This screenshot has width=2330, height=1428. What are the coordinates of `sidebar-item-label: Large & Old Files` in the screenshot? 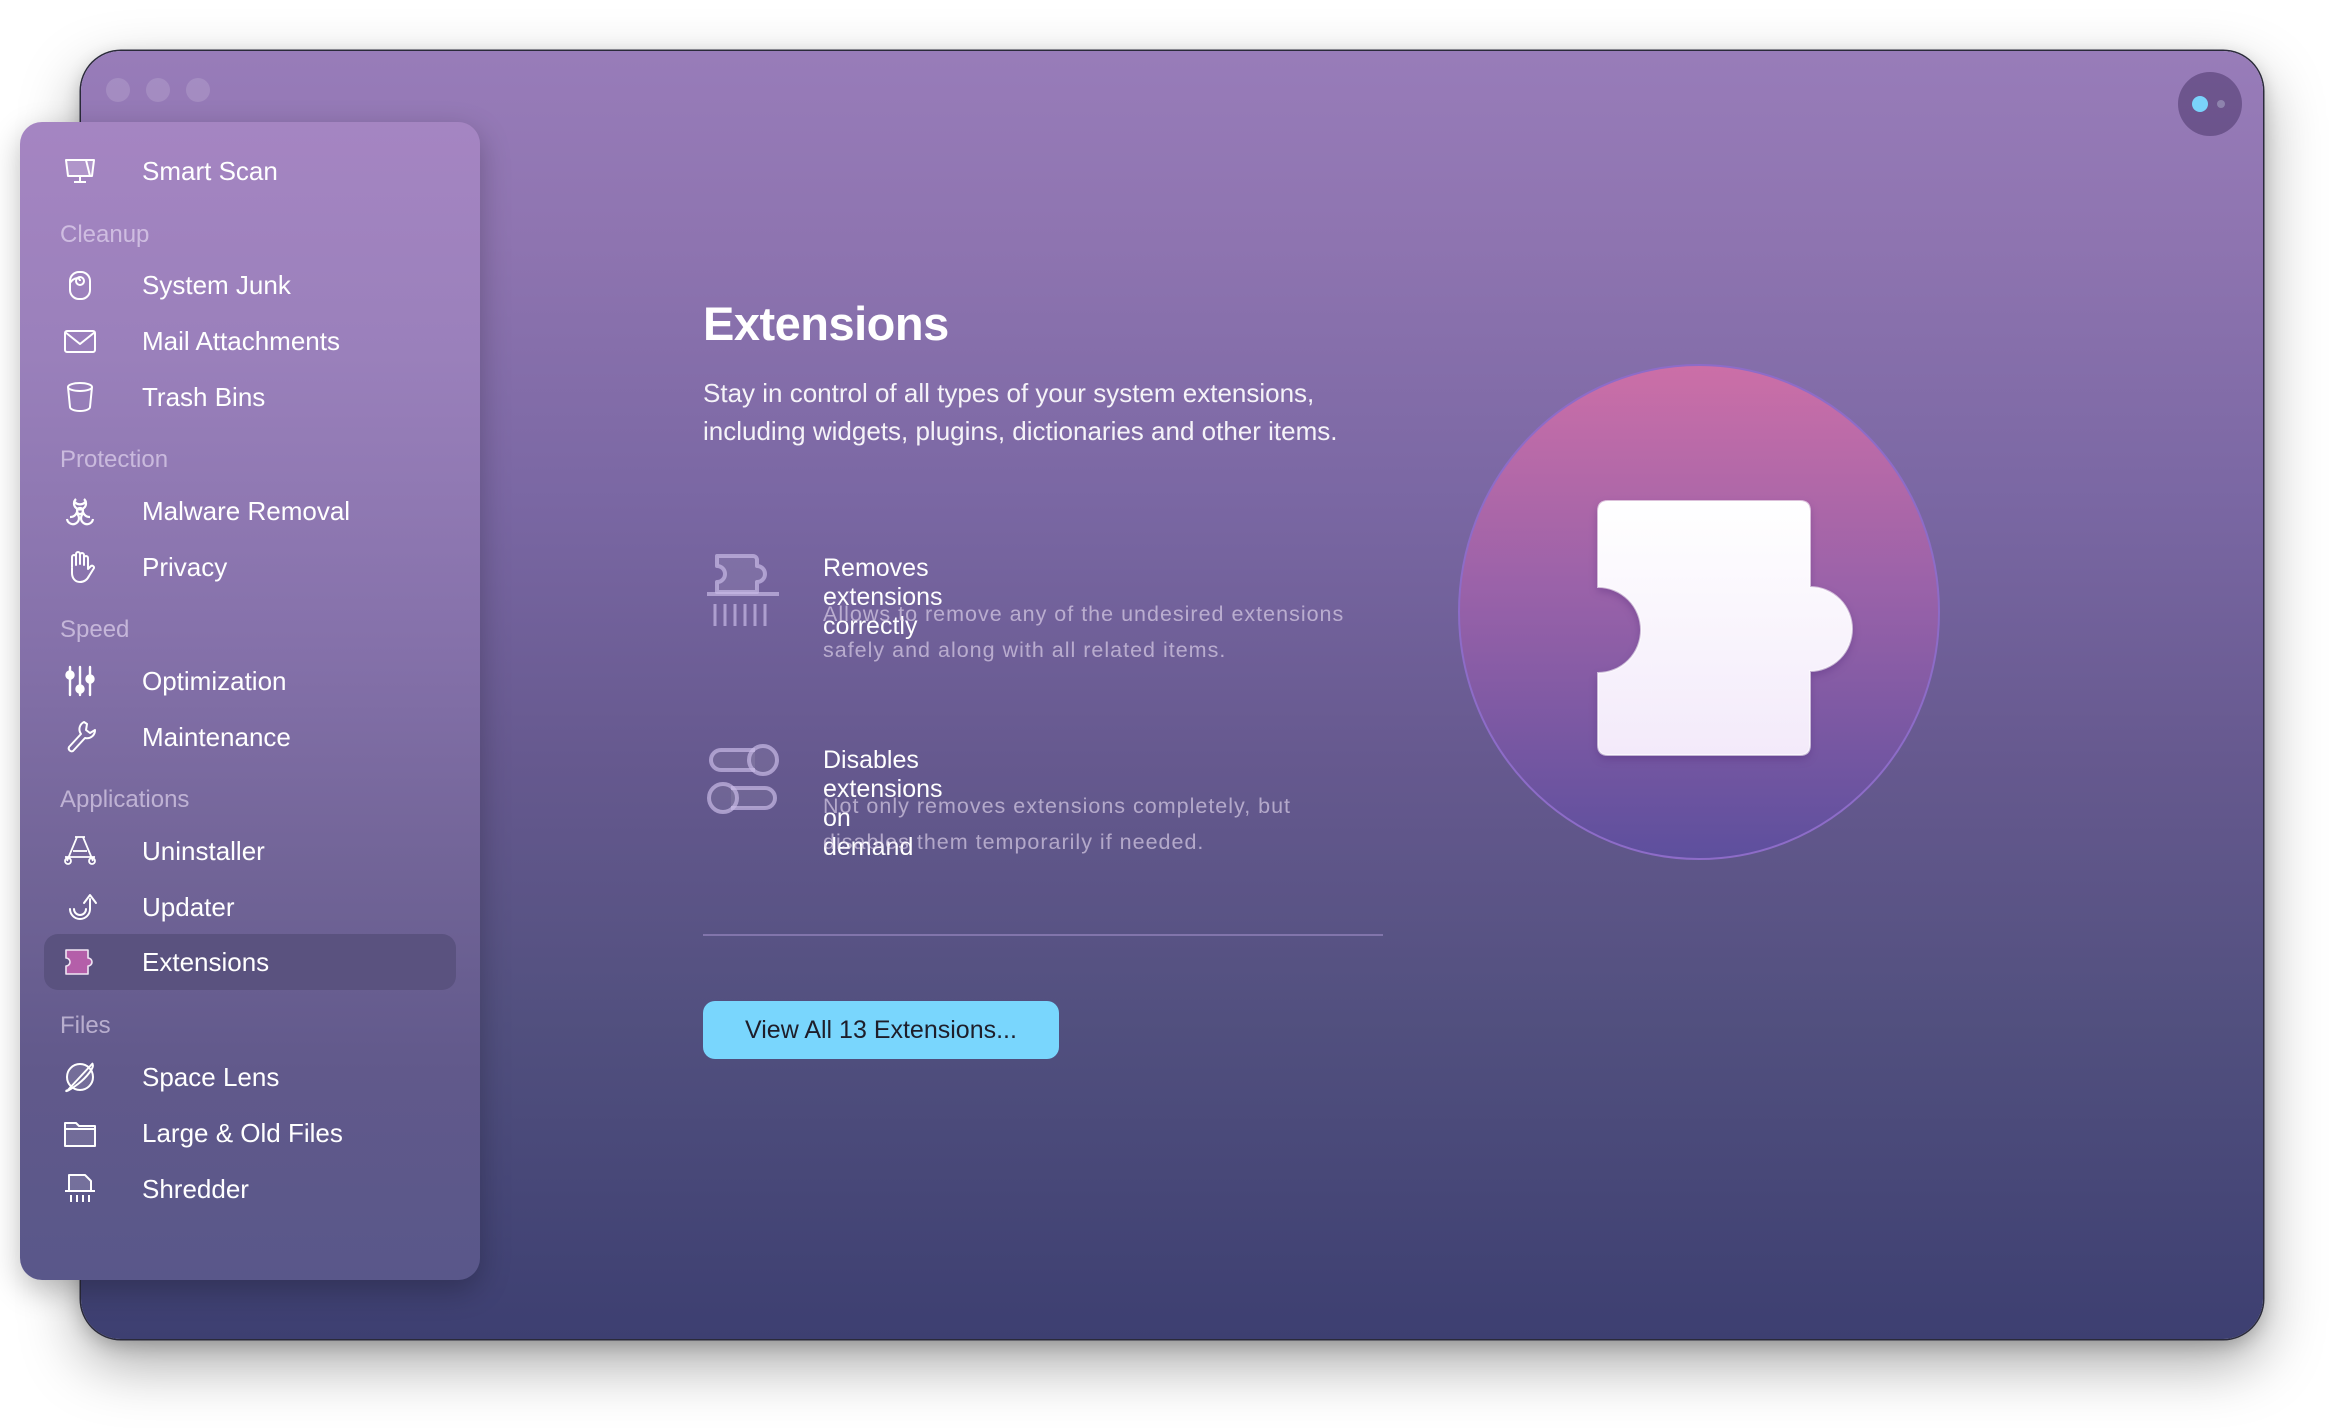 It's located at (242, 1132).